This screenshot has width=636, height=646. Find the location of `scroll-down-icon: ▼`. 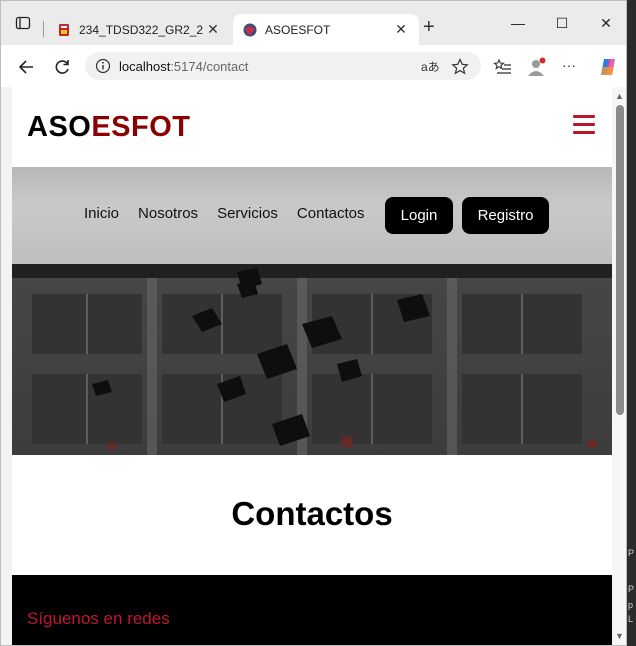

scroll-down-icon: ▼ is located at coordinates (619, 636).